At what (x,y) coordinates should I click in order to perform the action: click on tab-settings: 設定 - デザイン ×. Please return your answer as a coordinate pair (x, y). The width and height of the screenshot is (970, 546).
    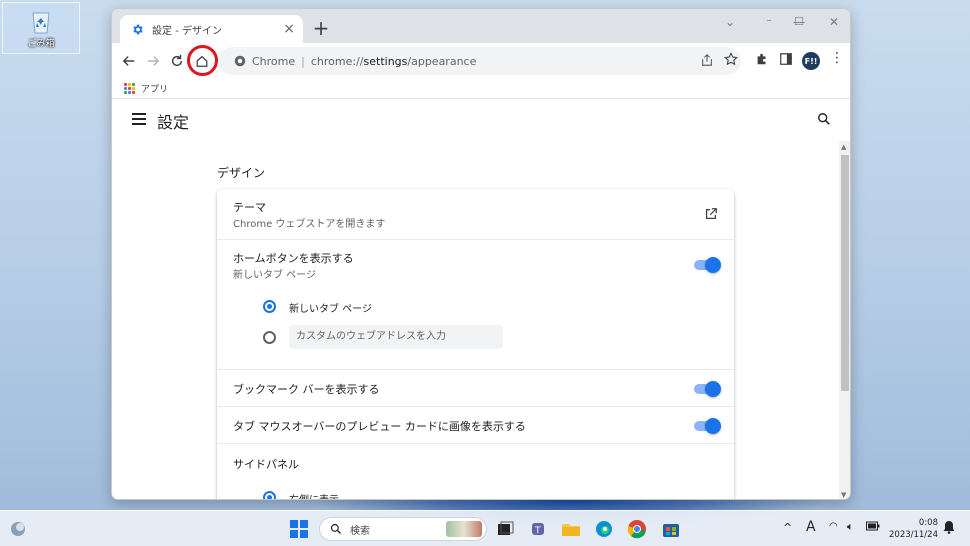
    Looking at the image, I should click on (211, 29).